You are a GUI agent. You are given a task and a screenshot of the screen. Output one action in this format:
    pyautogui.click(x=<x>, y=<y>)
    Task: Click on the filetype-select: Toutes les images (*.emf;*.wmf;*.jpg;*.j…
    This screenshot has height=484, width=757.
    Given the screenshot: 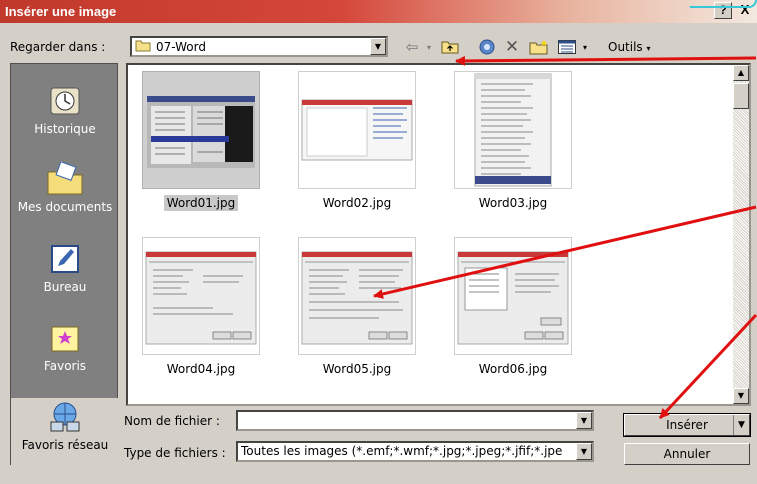 What is the action you would take?
    pyautogui.click(x=415, y=451)
    